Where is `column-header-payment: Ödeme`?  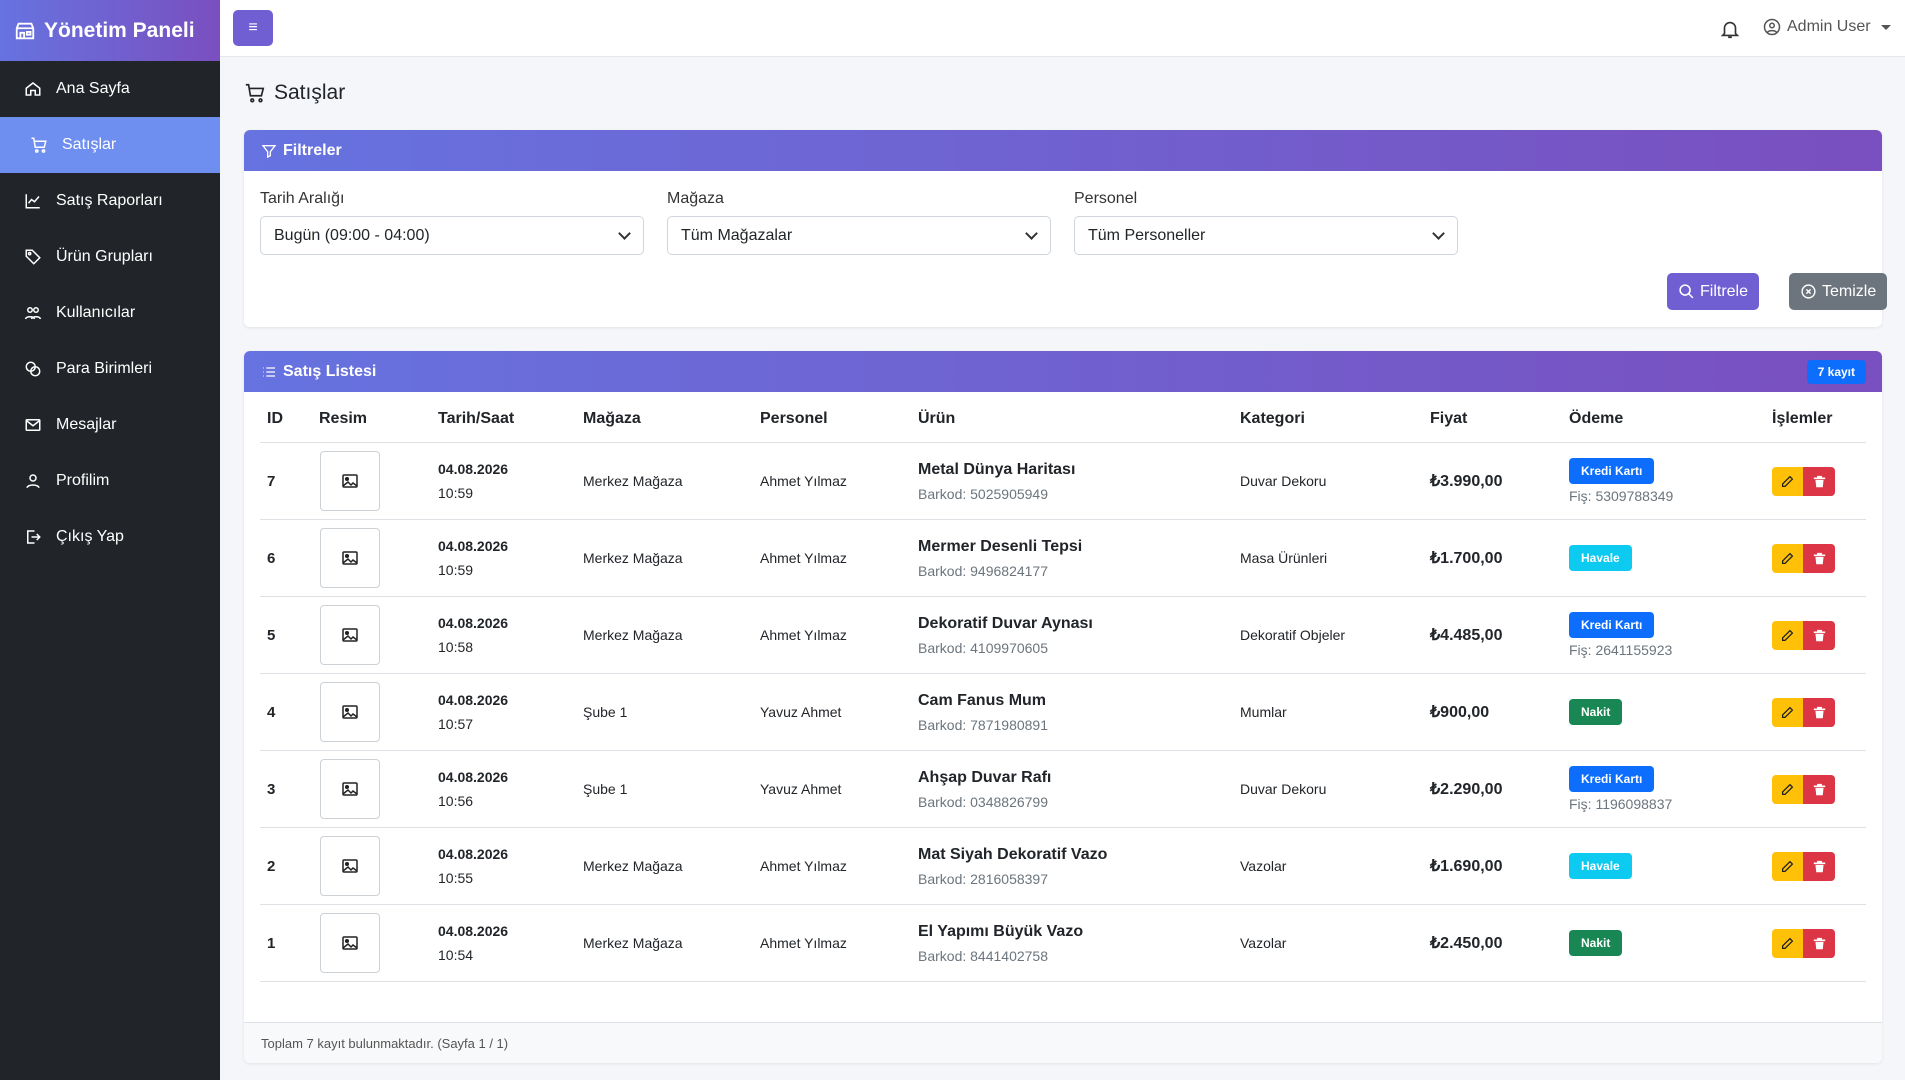 column-header-payment: Ödeme is located at coordinates (1663, 425).